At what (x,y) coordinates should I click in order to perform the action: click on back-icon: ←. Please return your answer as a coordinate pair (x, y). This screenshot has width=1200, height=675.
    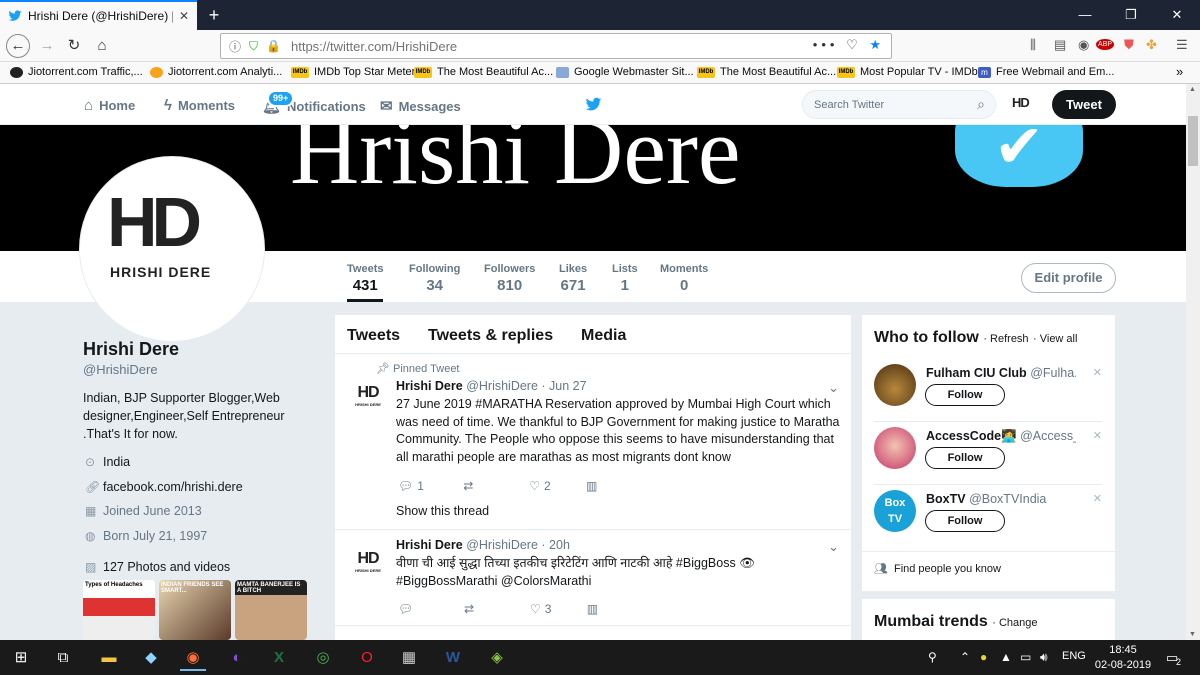
    Looking at the image, I should click on (18, 46).